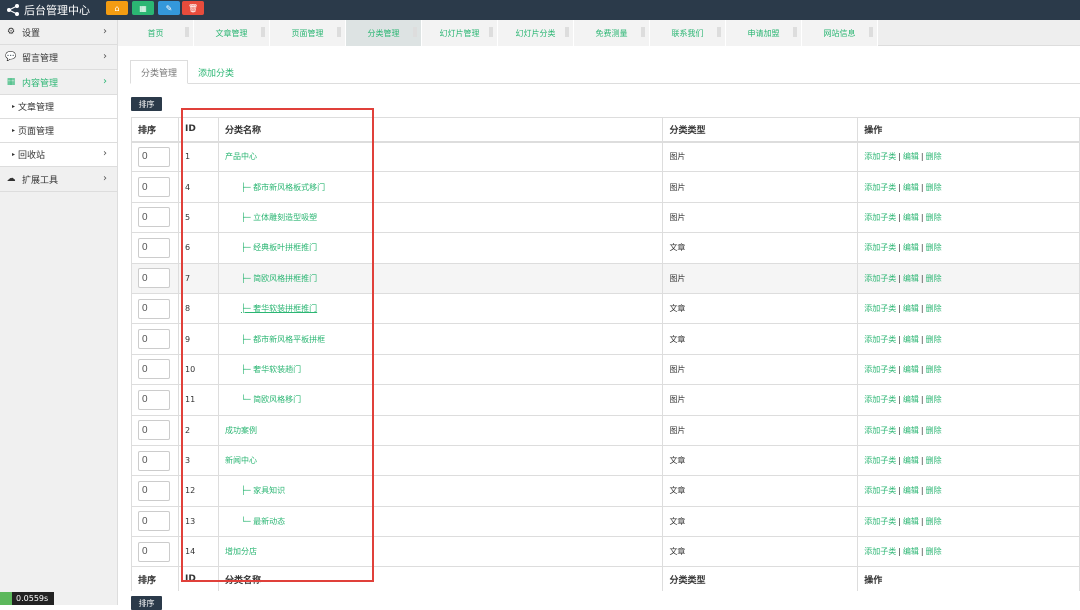 The height and width of the screenshot is (610, 1080). I want to click on tab-2: 页面管理, so click(308, 33).